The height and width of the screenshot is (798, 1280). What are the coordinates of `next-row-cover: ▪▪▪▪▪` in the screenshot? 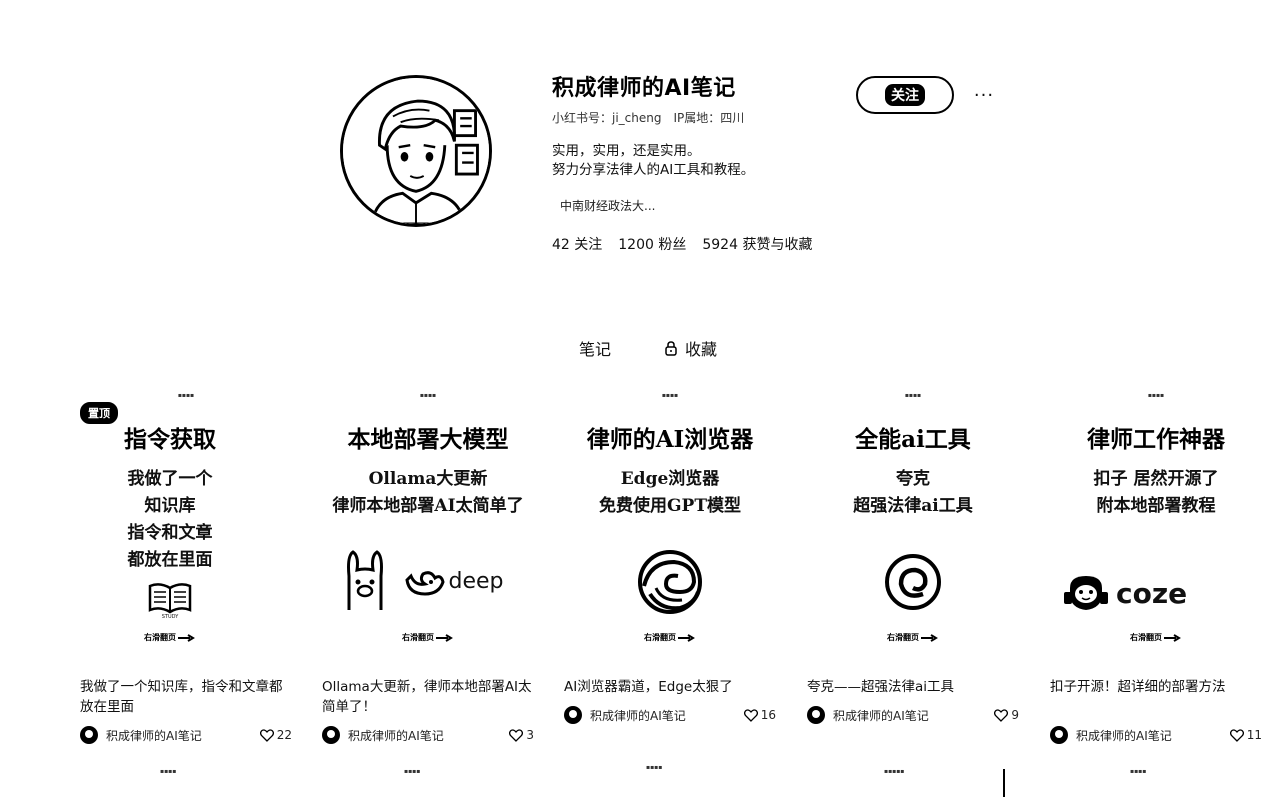 It's located at (894, 771).